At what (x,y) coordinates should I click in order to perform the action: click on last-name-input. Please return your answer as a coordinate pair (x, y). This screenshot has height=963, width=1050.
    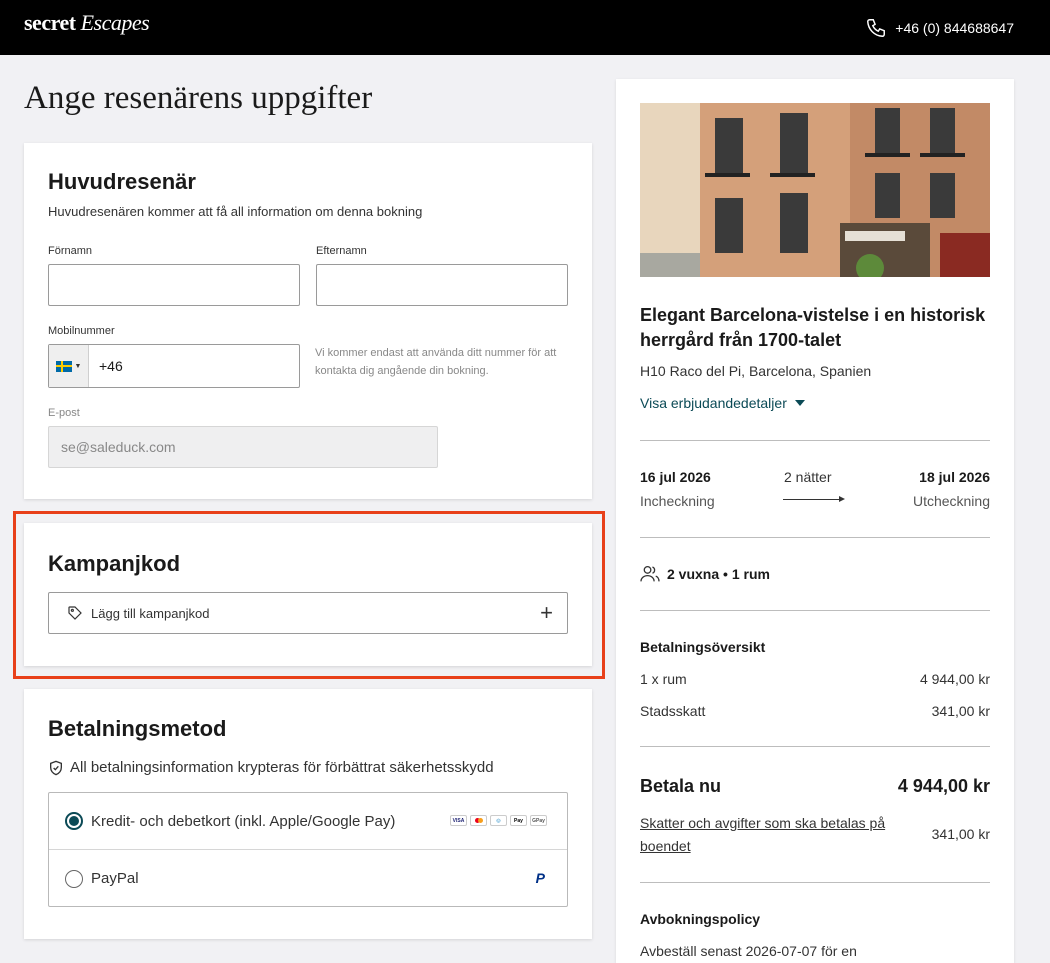
    Looking at the image, I should click on (442, 285).